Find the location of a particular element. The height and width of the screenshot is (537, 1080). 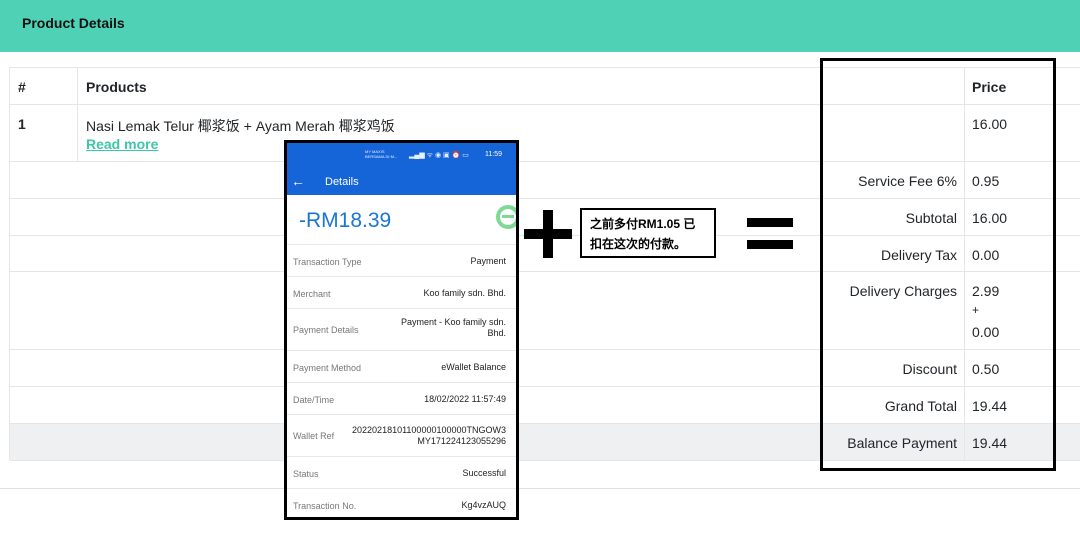

annotation-line: 扣在这次的付款。 is located at coordinates (638, 244).